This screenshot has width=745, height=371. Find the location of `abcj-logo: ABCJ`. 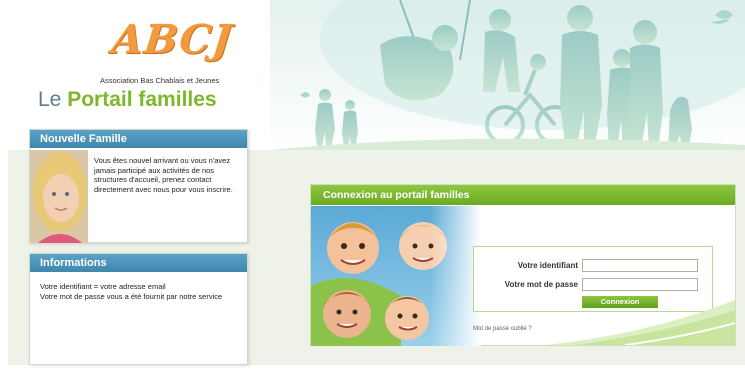

abcj-logo: ABCJ is located at coordinates (172, 39).